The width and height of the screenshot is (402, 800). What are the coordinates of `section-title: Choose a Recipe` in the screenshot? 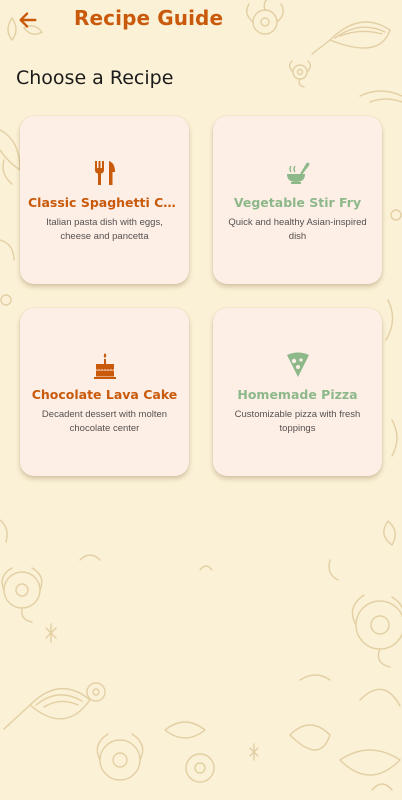 It's located at (95, 78).